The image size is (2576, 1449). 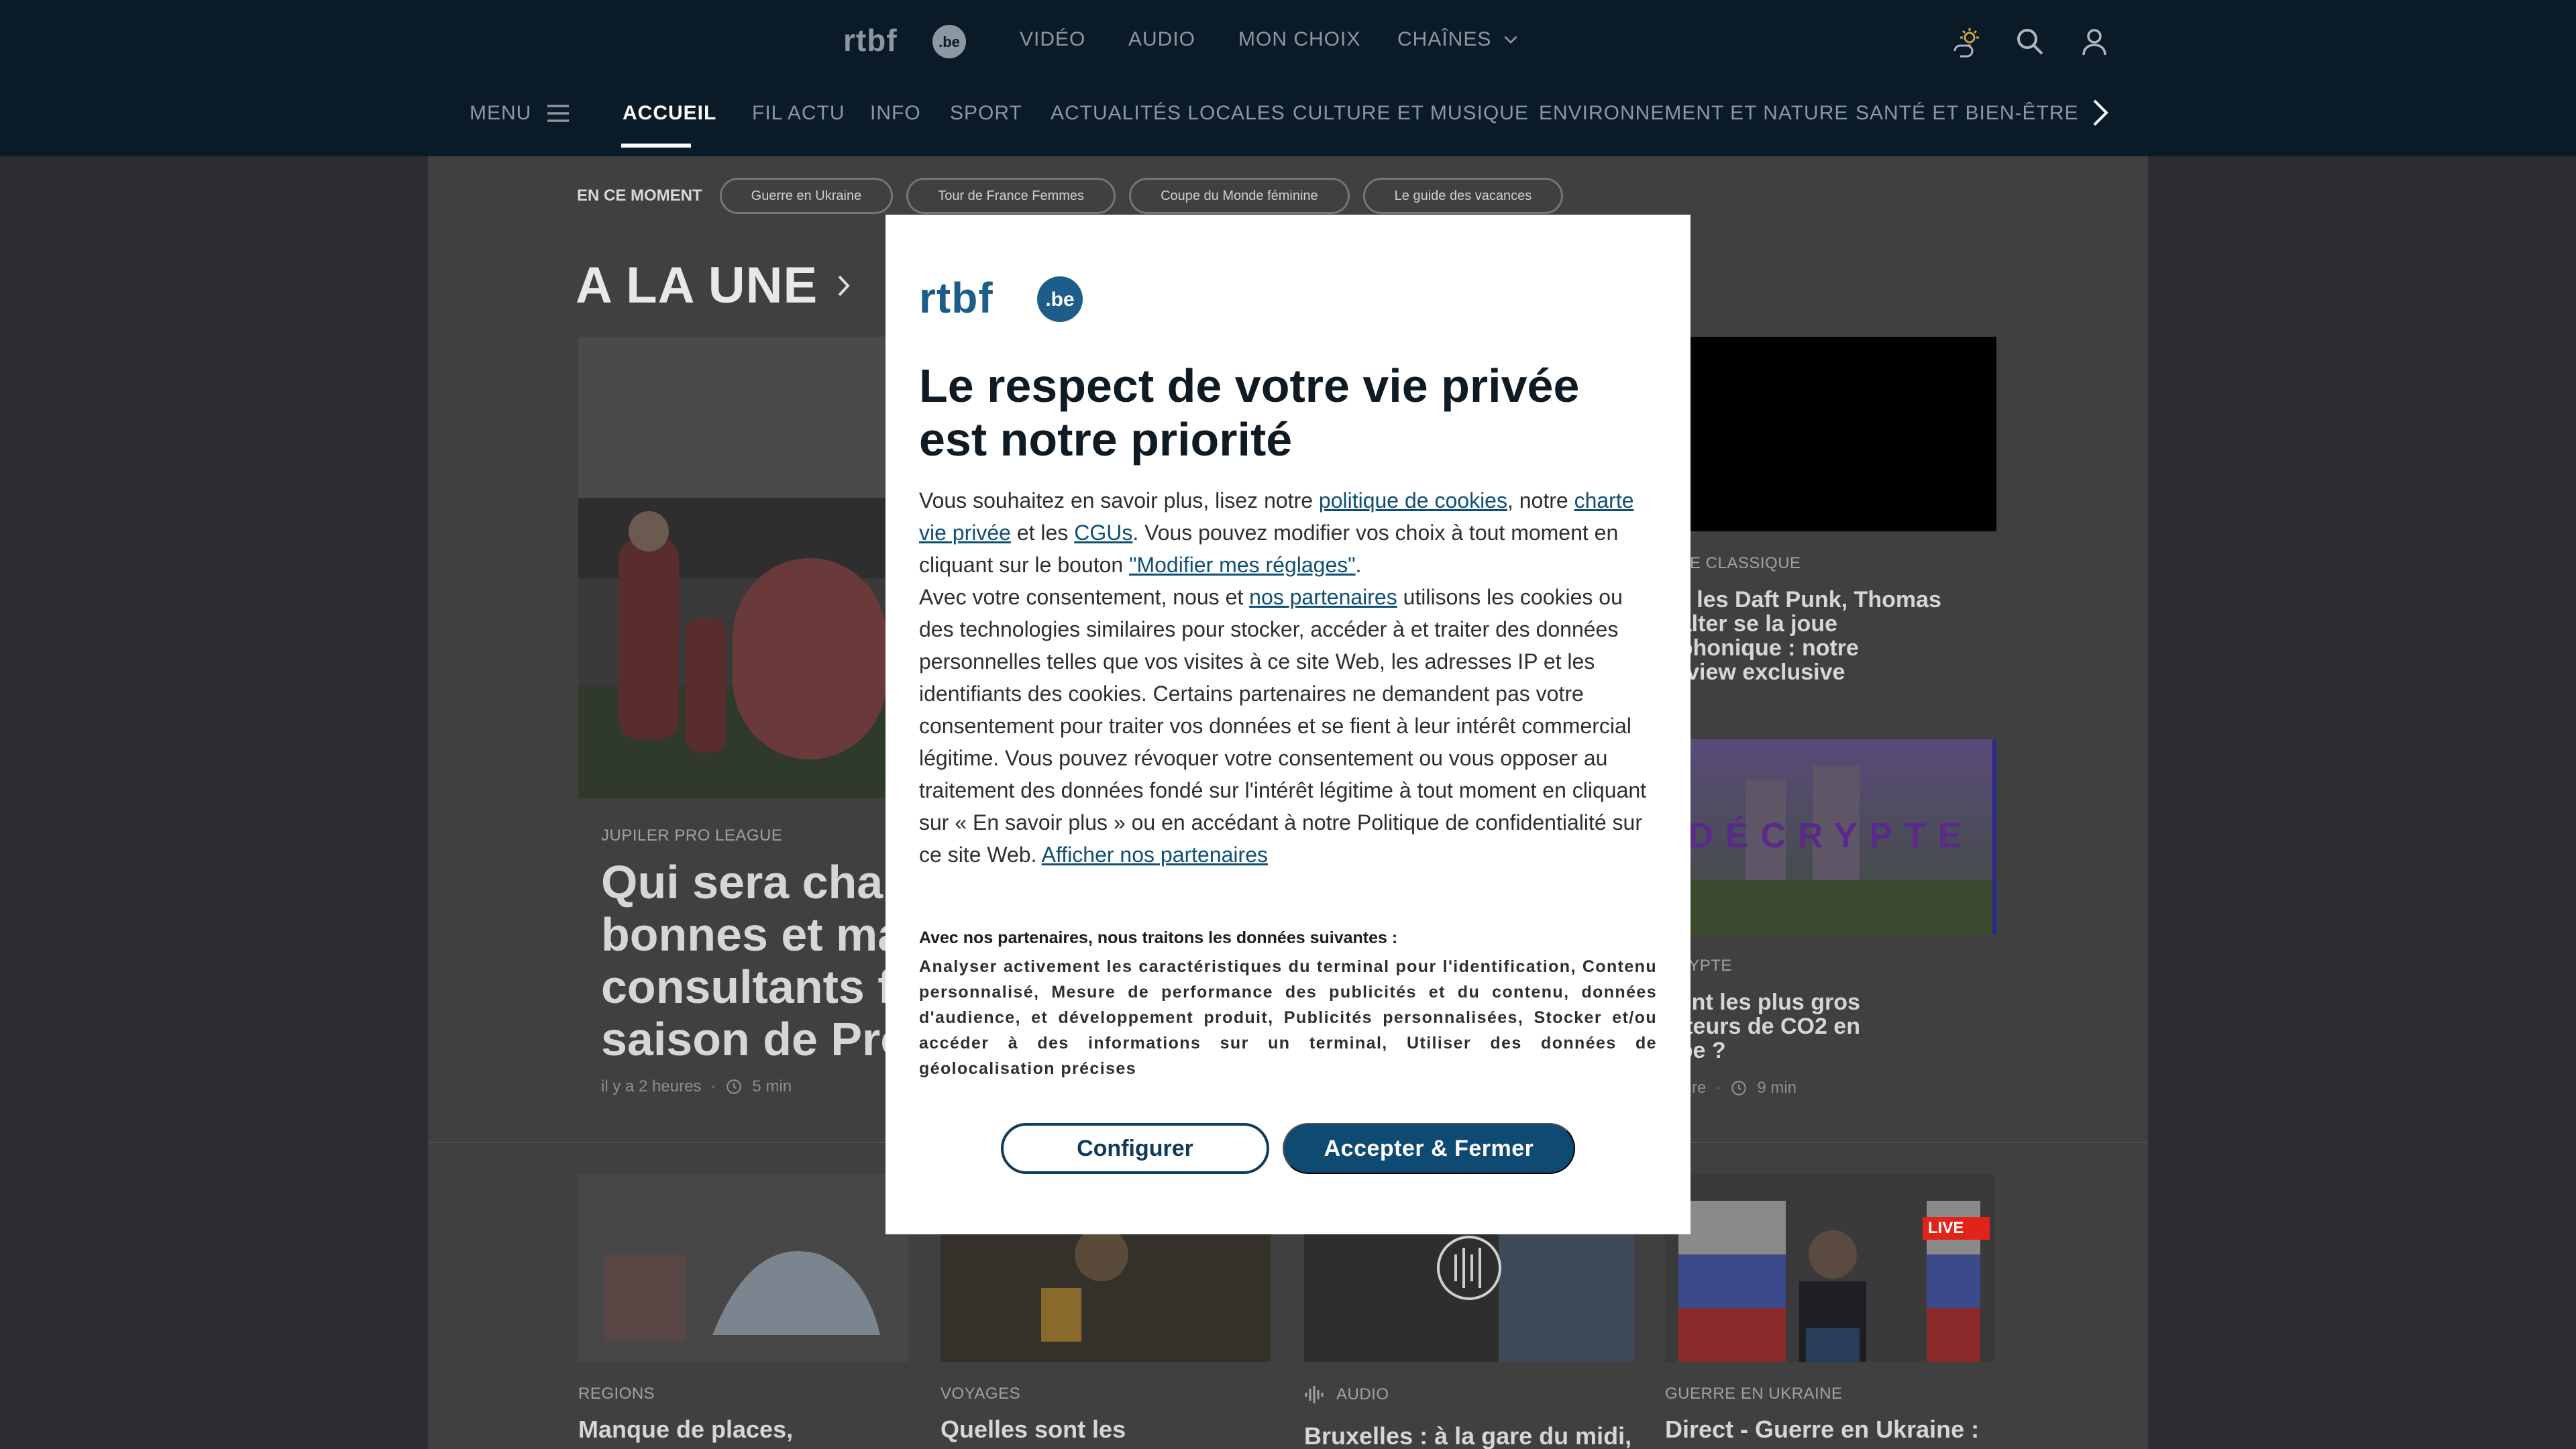 What do you see at coordinates (1135, 1148) in the screenshot?
I see `configure-button: Configurer` at bounding box center [1135, 1148].